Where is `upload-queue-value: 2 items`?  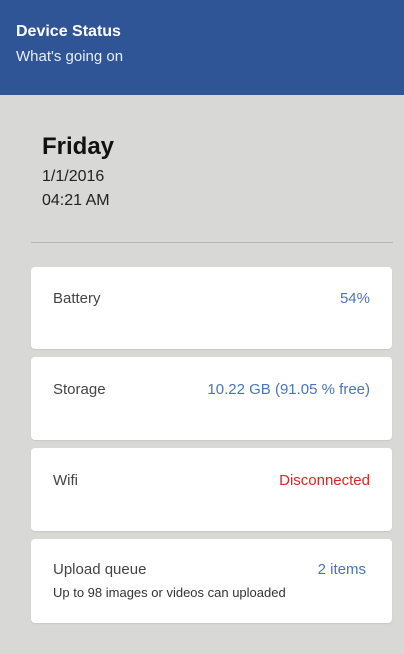
upload-queue-value: 2 items is located at coordinates (341, 569).